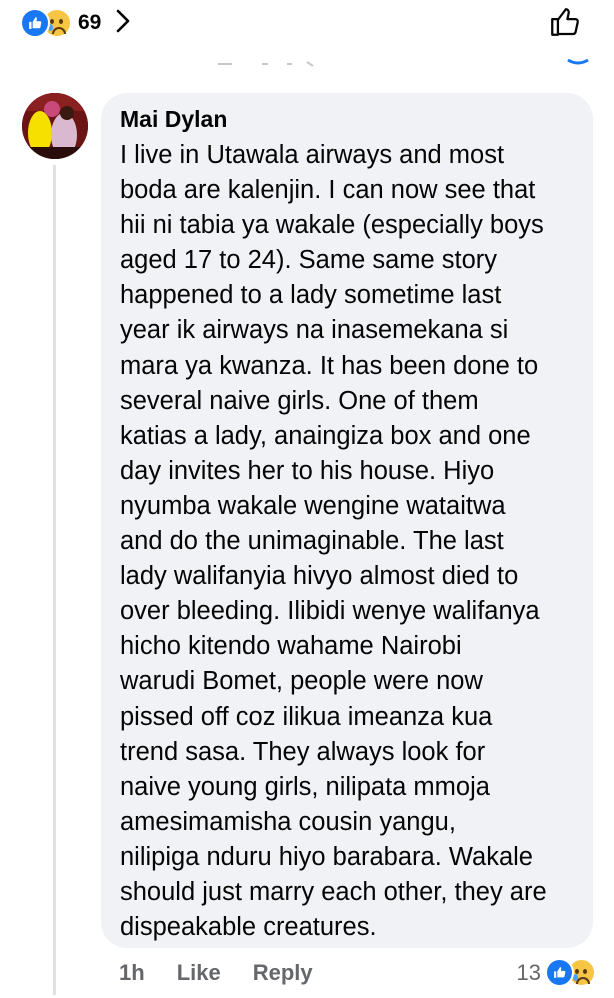  What do you see at coordinates (54, 580) in the screenshot?
I see `thread-line` at bounding box center [54, 580].